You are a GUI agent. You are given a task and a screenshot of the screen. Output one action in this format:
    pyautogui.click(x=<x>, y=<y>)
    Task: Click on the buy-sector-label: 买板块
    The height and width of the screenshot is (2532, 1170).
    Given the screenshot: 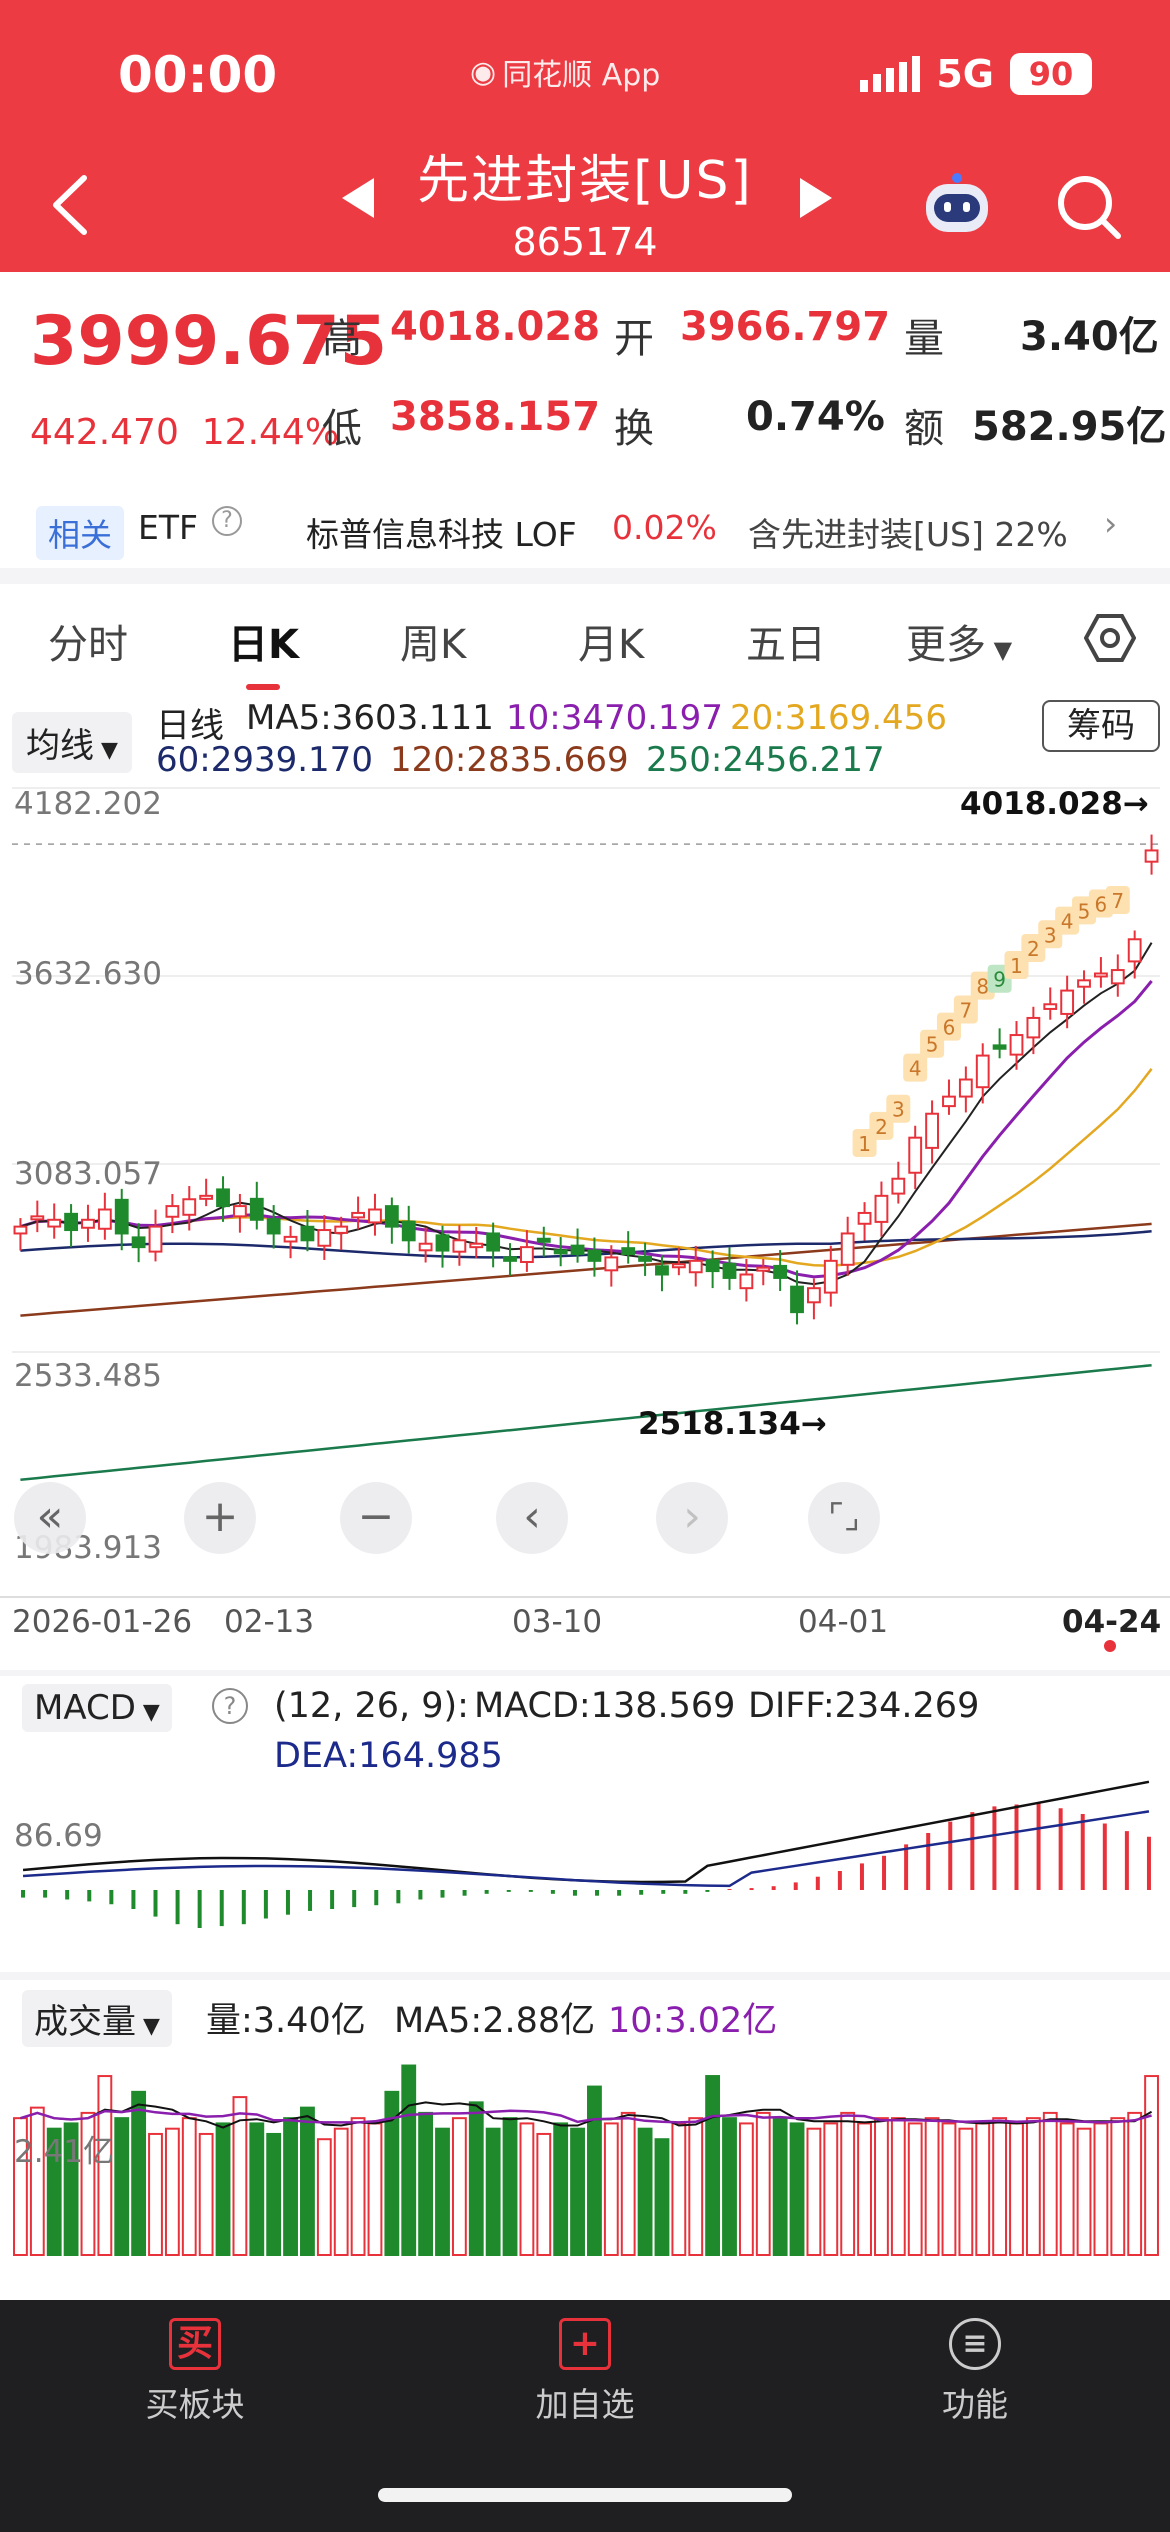 What is the action you would take?
    pyautogui.click(x=195, y=2404)
    